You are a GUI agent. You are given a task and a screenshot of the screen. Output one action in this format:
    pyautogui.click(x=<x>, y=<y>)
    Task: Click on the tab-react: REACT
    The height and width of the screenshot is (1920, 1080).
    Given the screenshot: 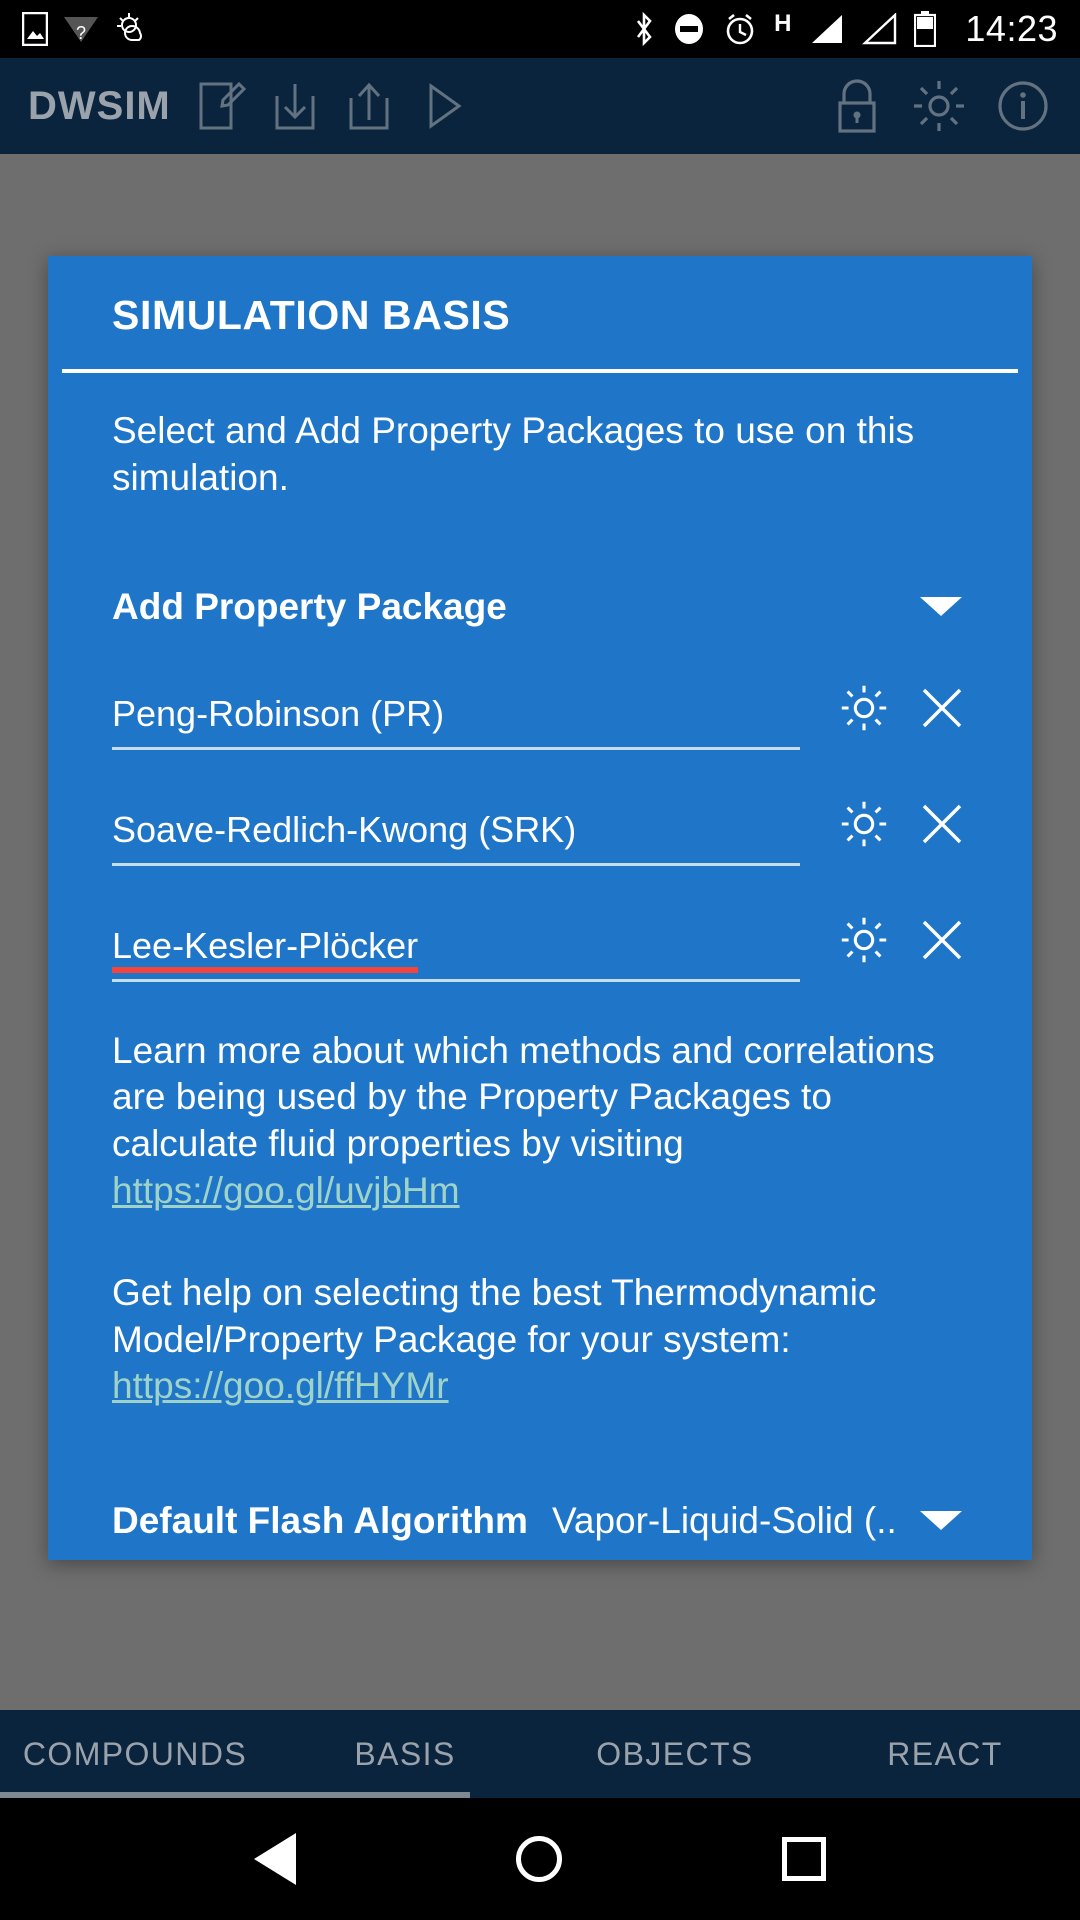 What is the action you would take?
    pyautogui.click(x=945, y=1754)
    